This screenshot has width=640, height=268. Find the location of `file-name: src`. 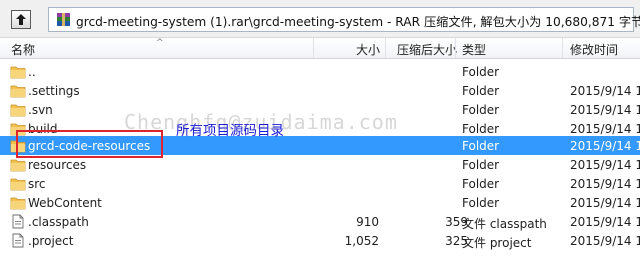

file-name: src is located at coordinates (37, 184).